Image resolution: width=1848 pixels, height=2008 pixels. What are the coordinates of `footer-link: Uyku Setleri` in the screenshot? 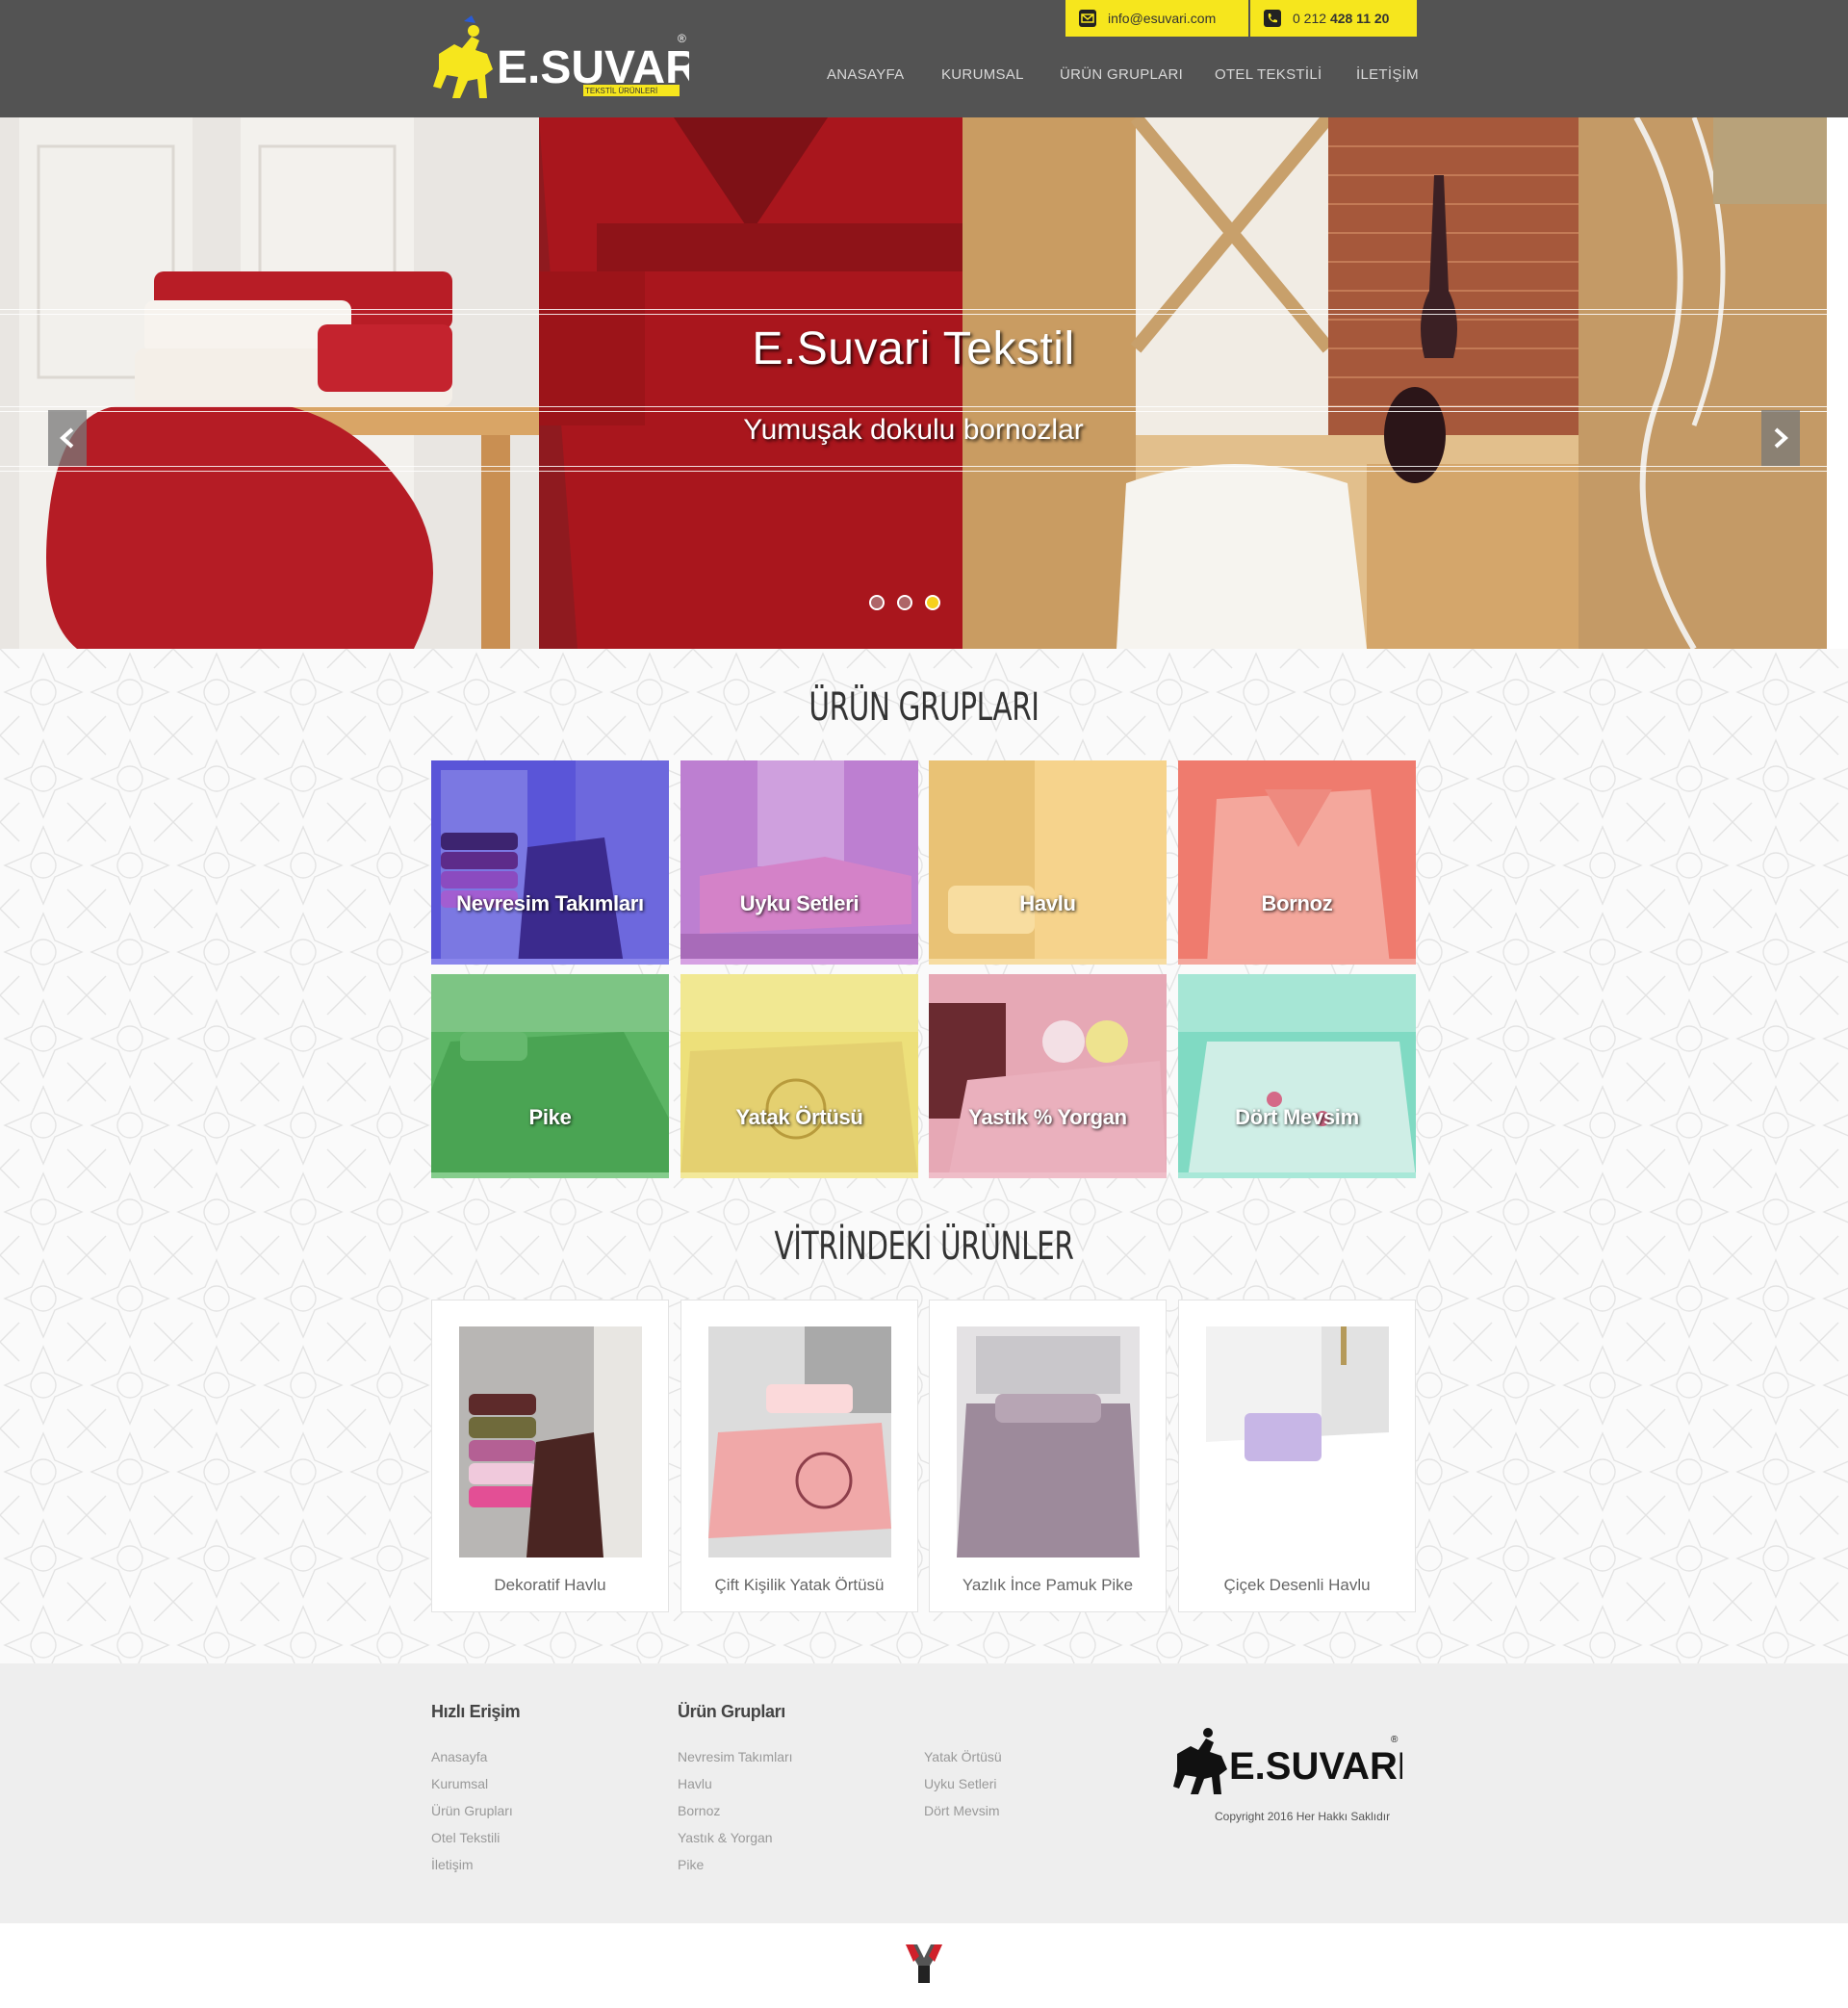 It's located at (960, 1783).